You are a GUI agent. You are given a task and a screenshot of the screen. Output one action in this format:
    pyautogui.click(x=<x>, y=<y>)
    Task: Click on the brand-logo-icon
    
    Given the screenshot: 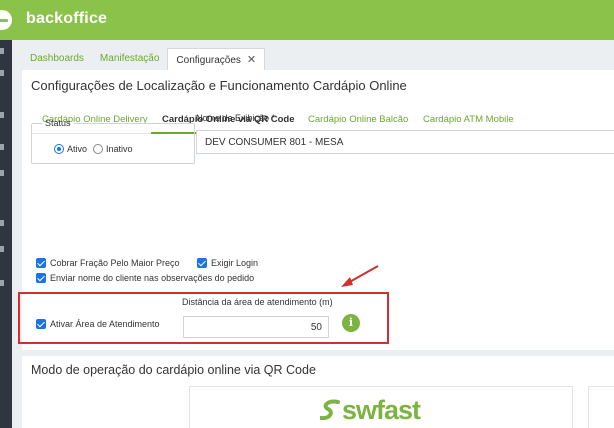 What is the action you would take?
    pyautogui.click(x=6, y=20)
    